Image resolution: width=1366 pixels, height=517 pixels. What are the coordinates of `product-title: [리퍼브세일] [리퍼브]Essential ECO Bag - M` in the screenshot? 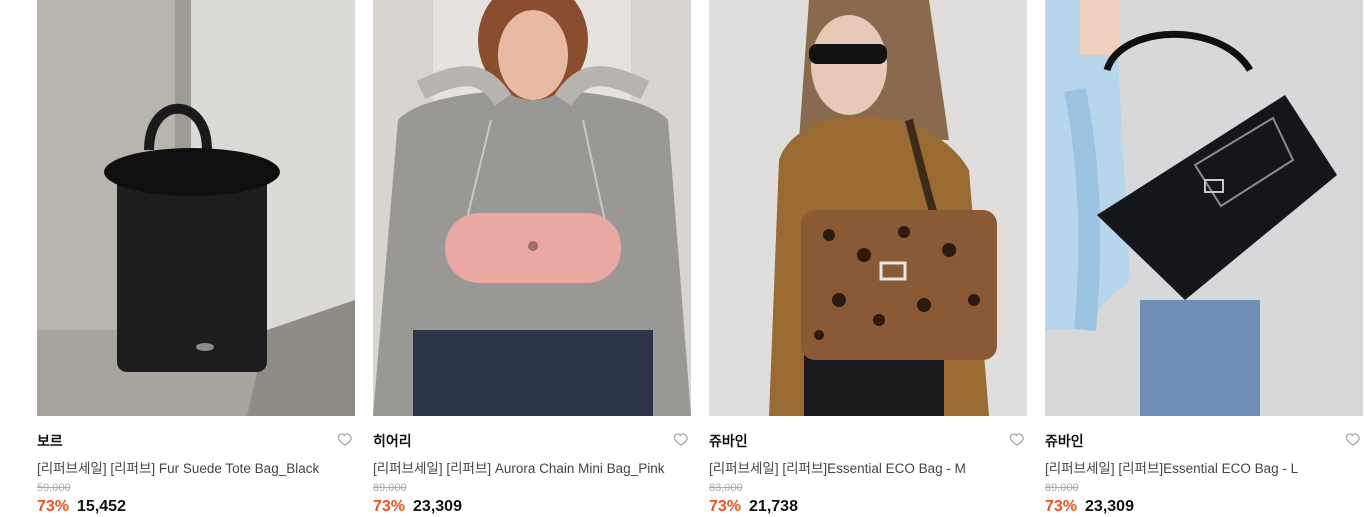 It's located at (837, 467).